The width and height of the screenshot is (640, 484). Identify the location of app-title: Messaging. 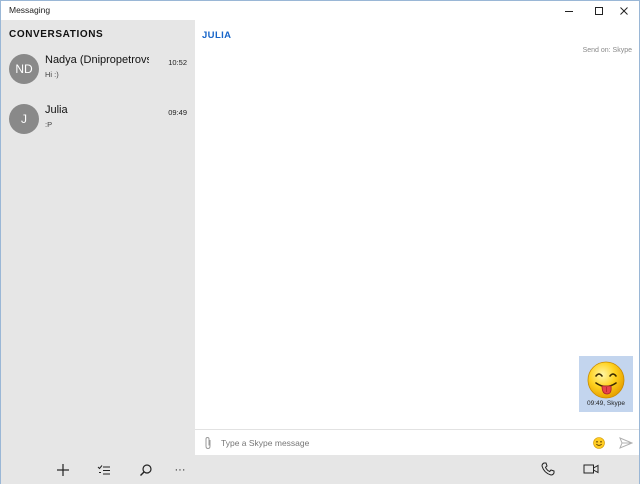
(30, 10).